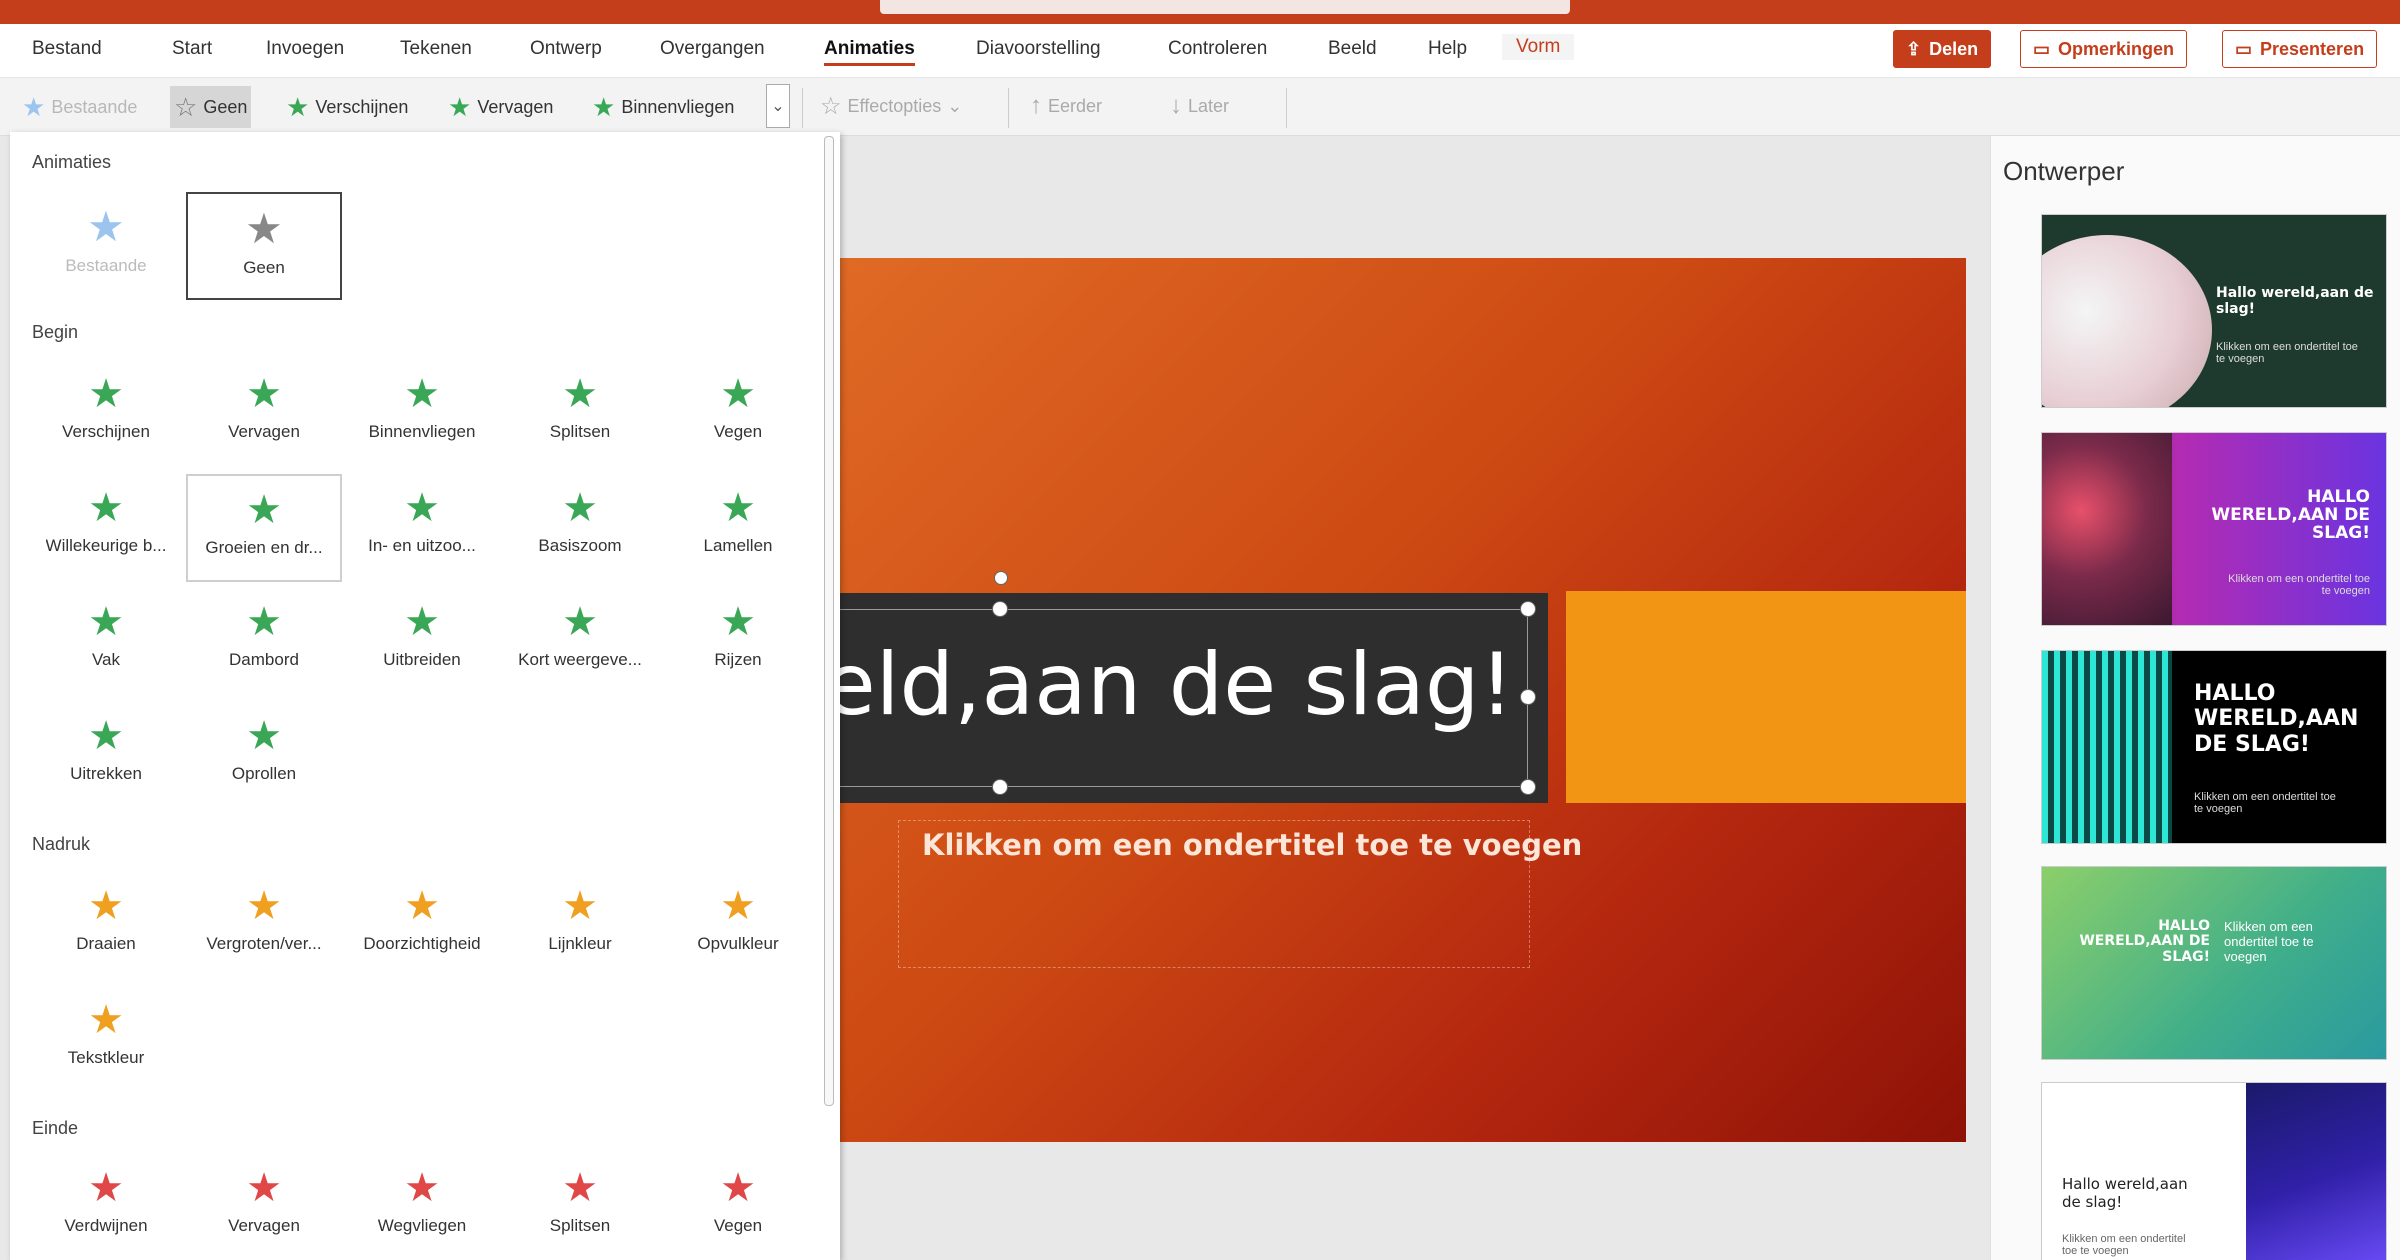 Image resolution: width=2400 pixels, height=1260 pixels. I want to click on arrow-up-icon: ↑, so click(1036, 105).